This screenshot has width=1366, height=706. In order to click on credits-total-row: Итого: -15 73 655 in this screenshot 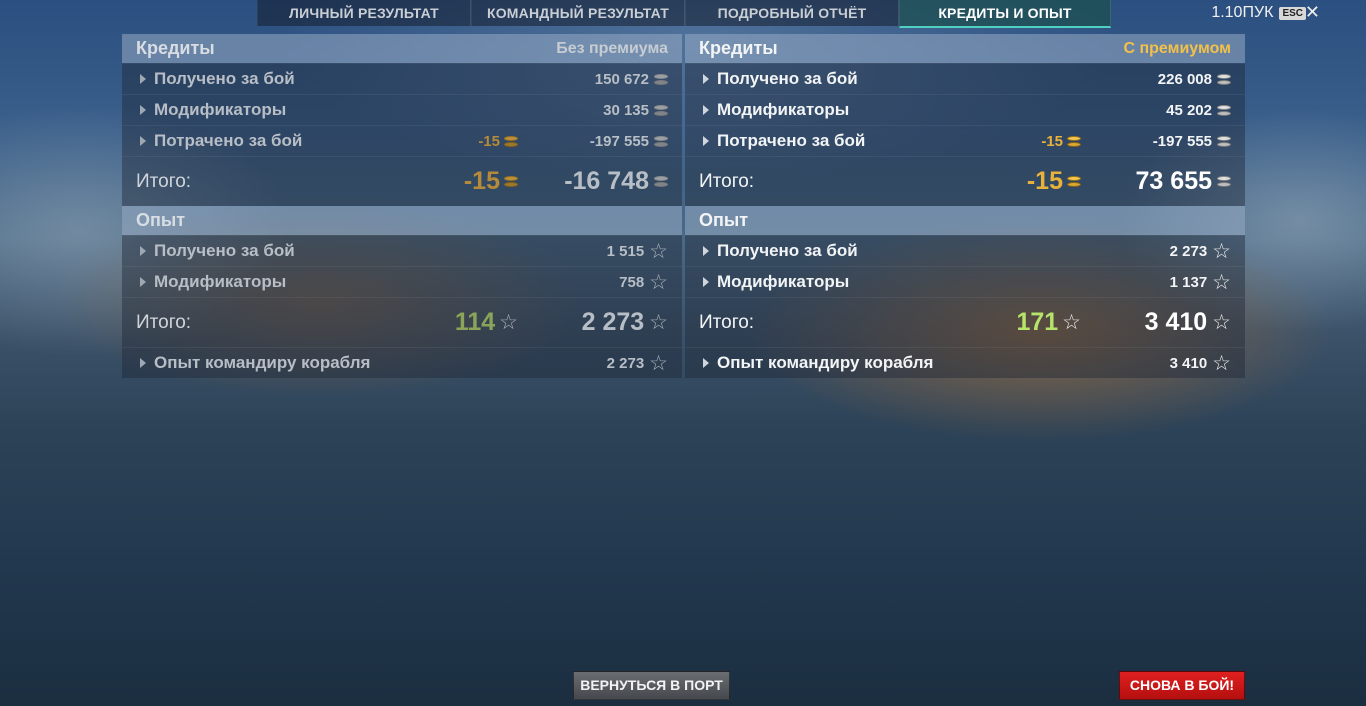, I will do `click(965, 181)`.